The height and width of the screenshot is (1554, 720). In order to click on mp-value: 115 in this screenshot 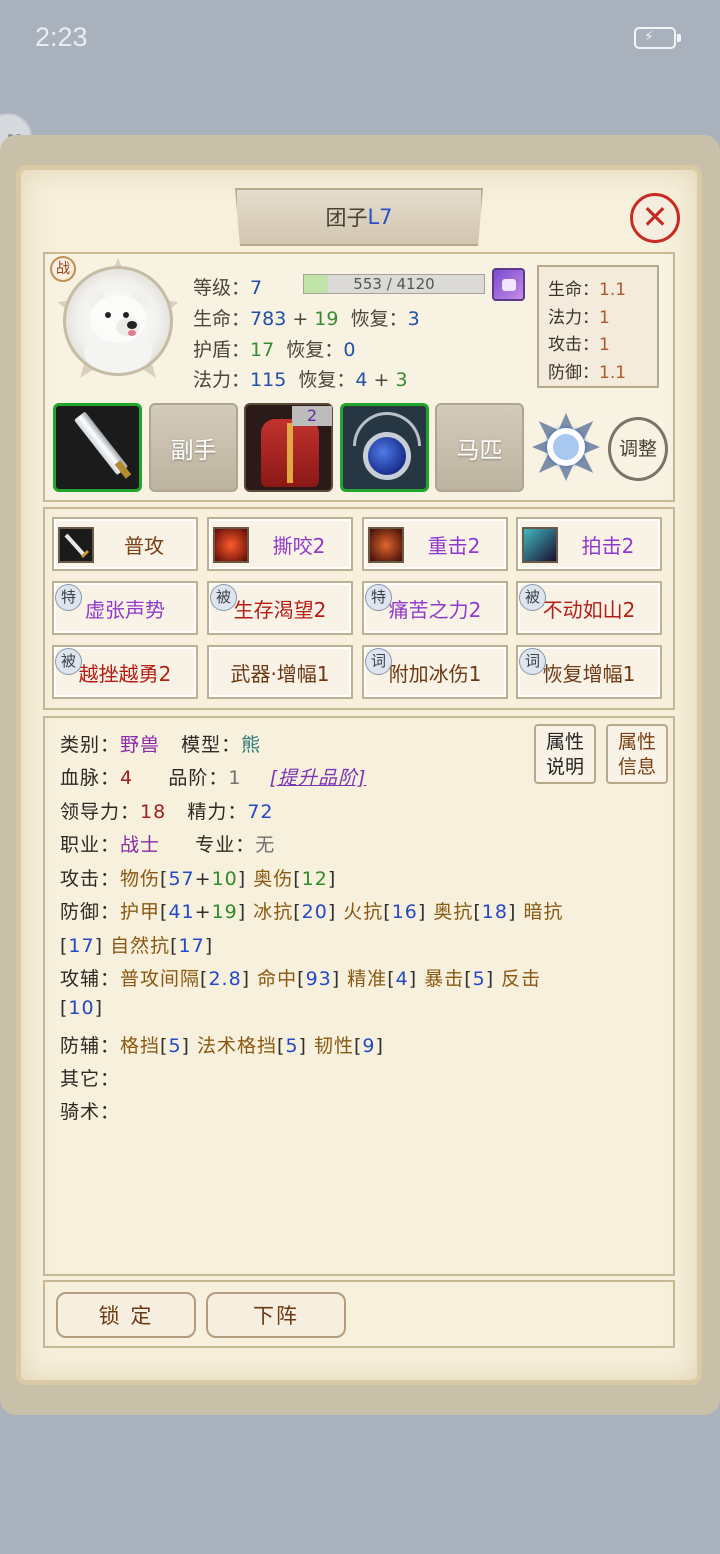, I will do `click(268, 380)`.